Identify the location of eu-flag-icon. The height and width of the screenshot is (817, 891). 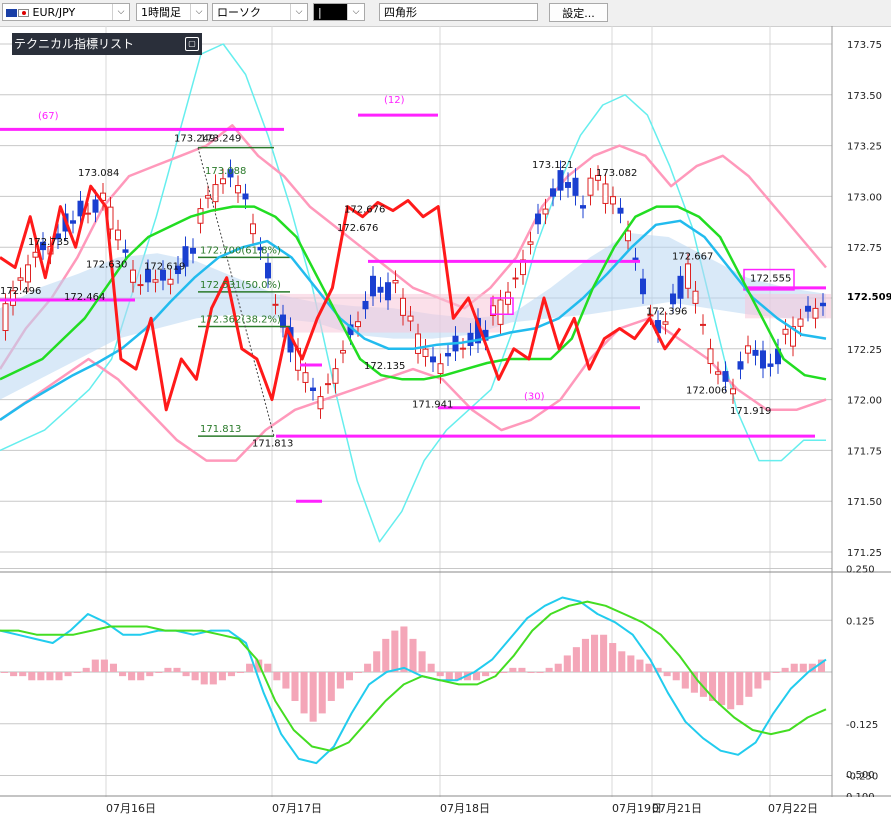
(11, 13).